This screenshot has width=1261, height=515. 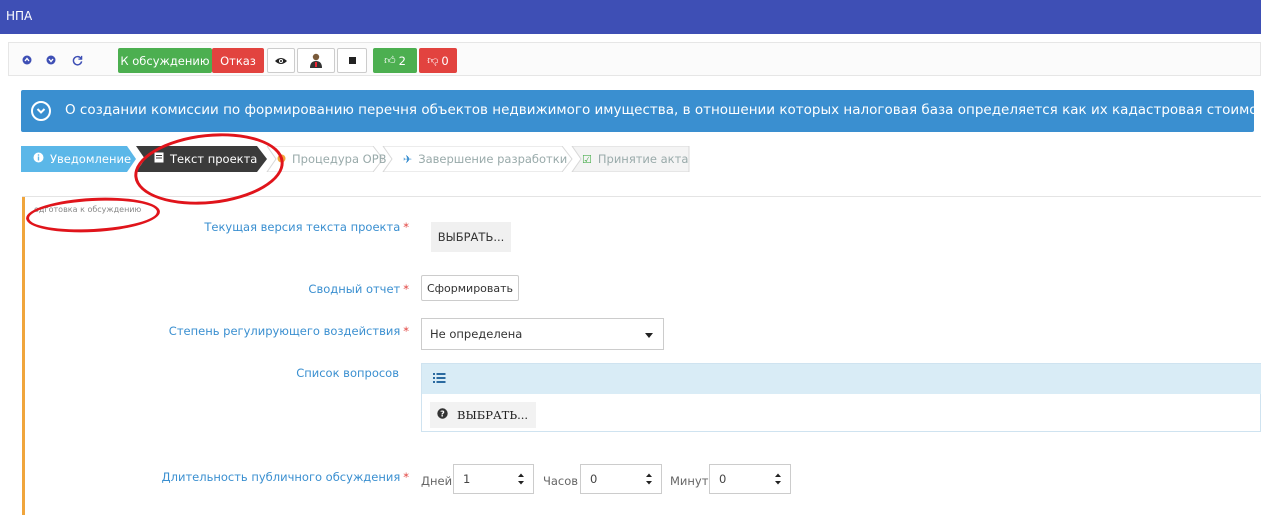 I want to click on refresh-icon, so click(x=77, y=60).